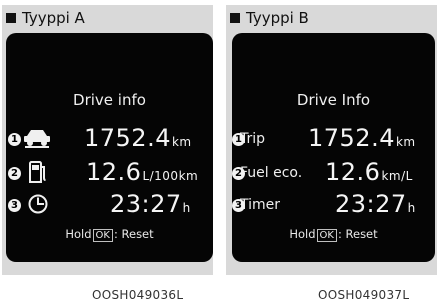 The height and width of the screenshot is (306, 439). I want to click on fuel-row: 2 Fuel eco. 12.6km/L, so click(333, 173).